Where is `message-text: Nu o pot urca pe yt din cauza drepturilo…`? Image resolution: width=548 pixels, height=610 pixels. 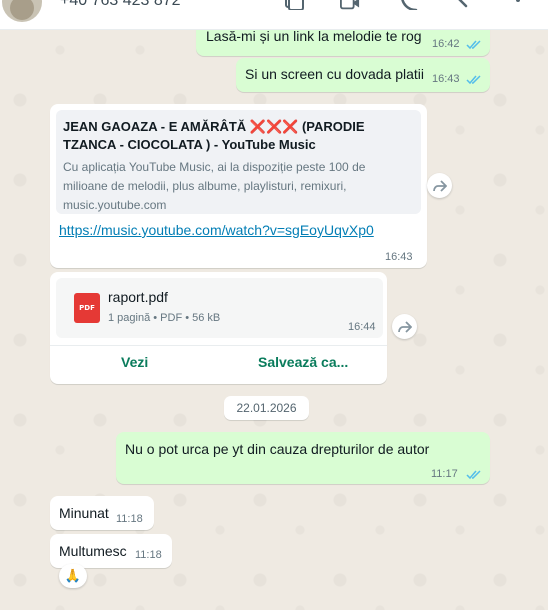
message-text: Nu o pot urca pe yt din cauza drepturilo… is located at coordinates (277, 449).